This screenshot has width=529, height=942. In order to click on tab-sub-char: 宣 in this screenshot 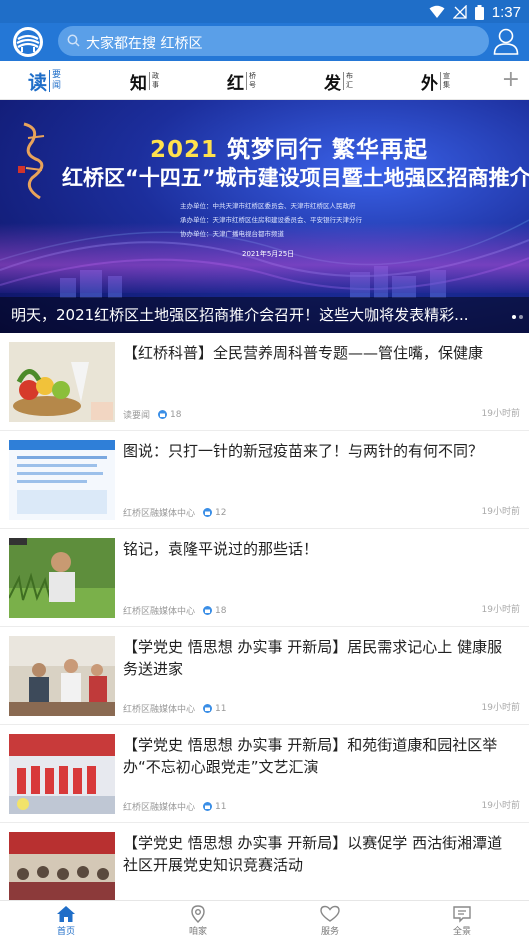, I will do `click(446, 76)`.